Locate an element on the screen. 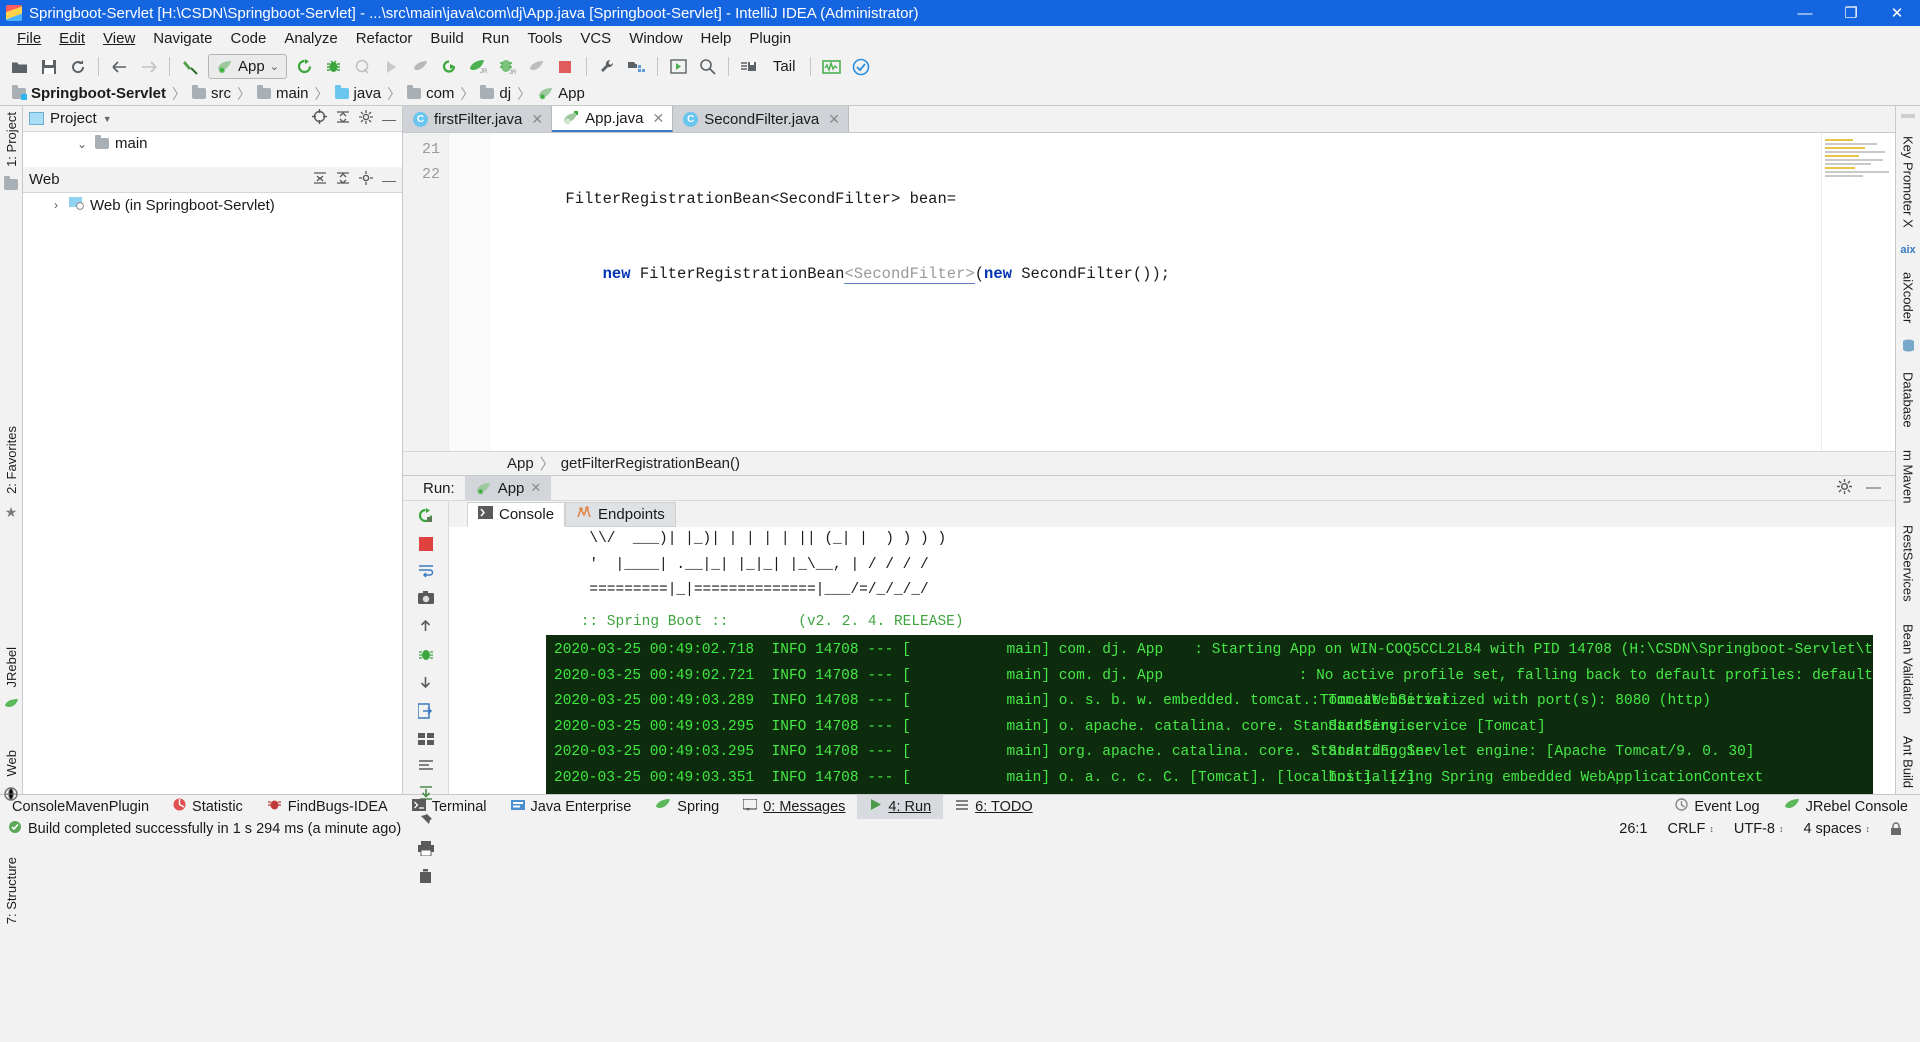 Image resolution: width=1920 pixels, height=1042 pixels. caret-position: 26:1 is located at coordinates (1633, 829).